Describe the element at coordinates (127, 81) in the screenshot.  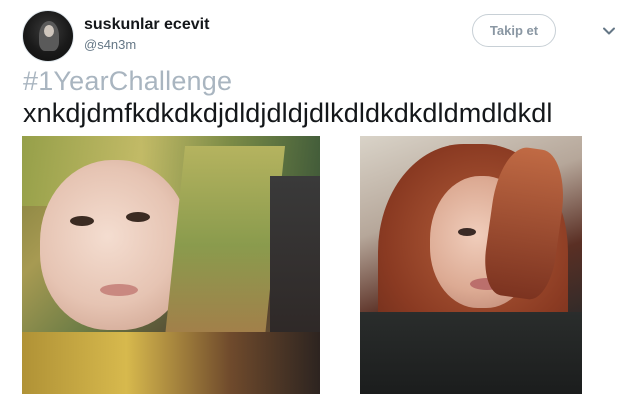
I see `hashtag-link: #1YearChallenge` at that location.